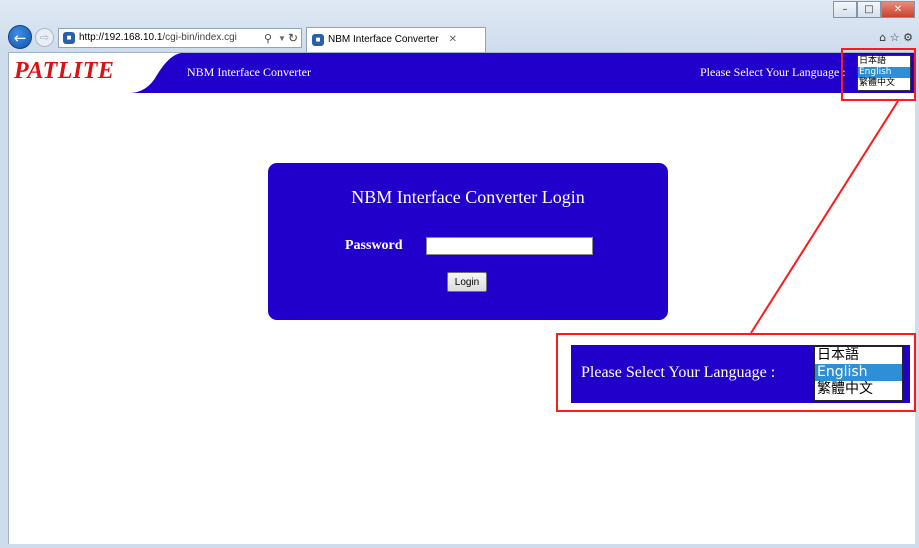  I want to click on back-button: ←, so click(20, 37).